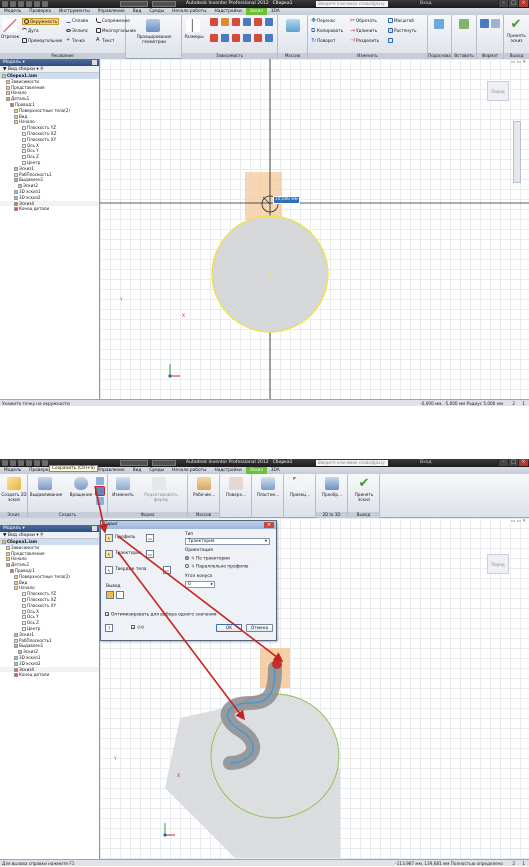  What do you see at coordinates (13, 463) in the screenshot?
I see `new-icon` at bounding box center [13, 463].